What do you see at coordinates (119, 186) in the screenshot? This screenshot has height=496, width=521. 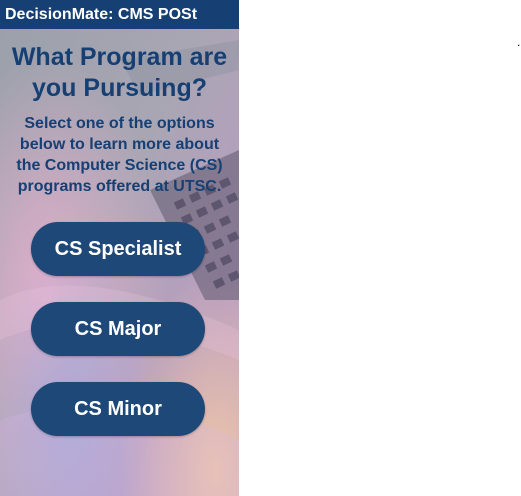 I see `instructions-line-4: programs offered at UTSC.` at bounding box center [119, 186].